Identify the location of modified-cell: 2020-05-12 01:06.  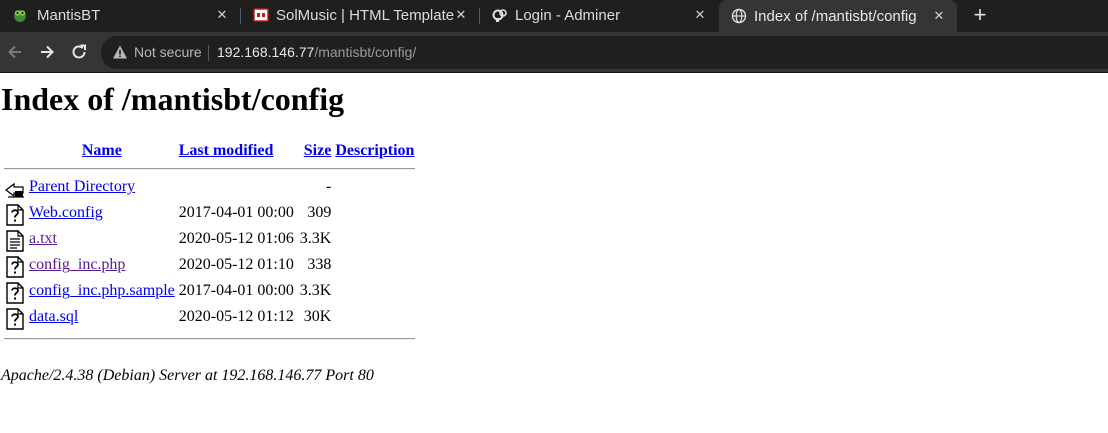
(236, 238).